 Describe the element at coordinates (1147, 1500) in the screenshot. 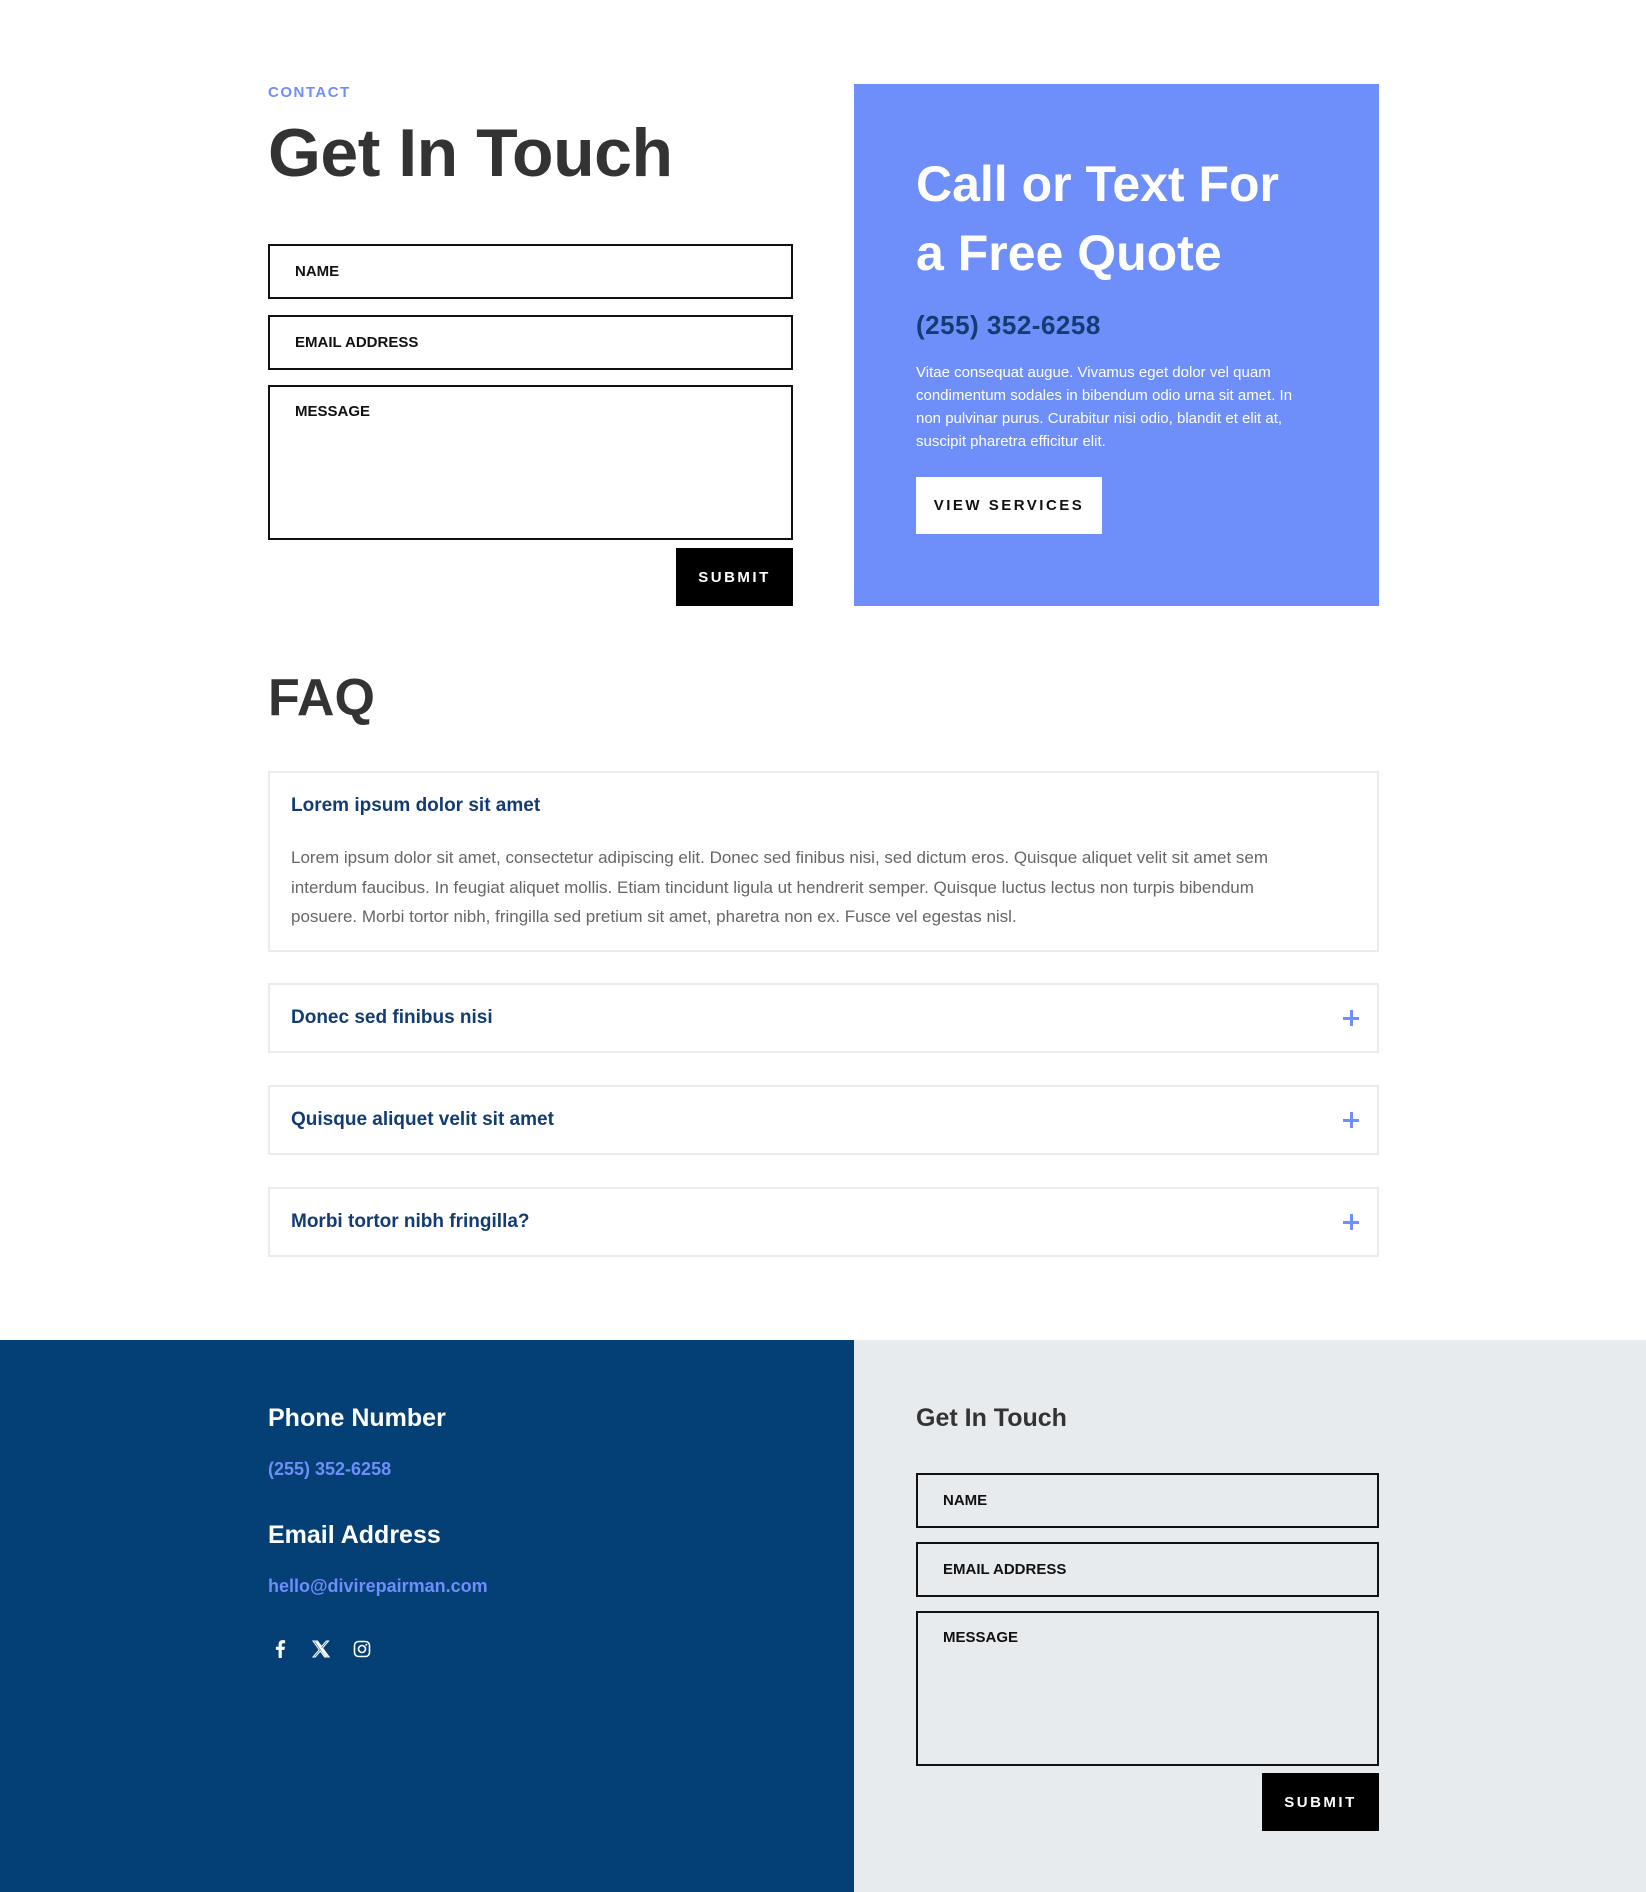

I see `footer-name-field: NAME` at that location.